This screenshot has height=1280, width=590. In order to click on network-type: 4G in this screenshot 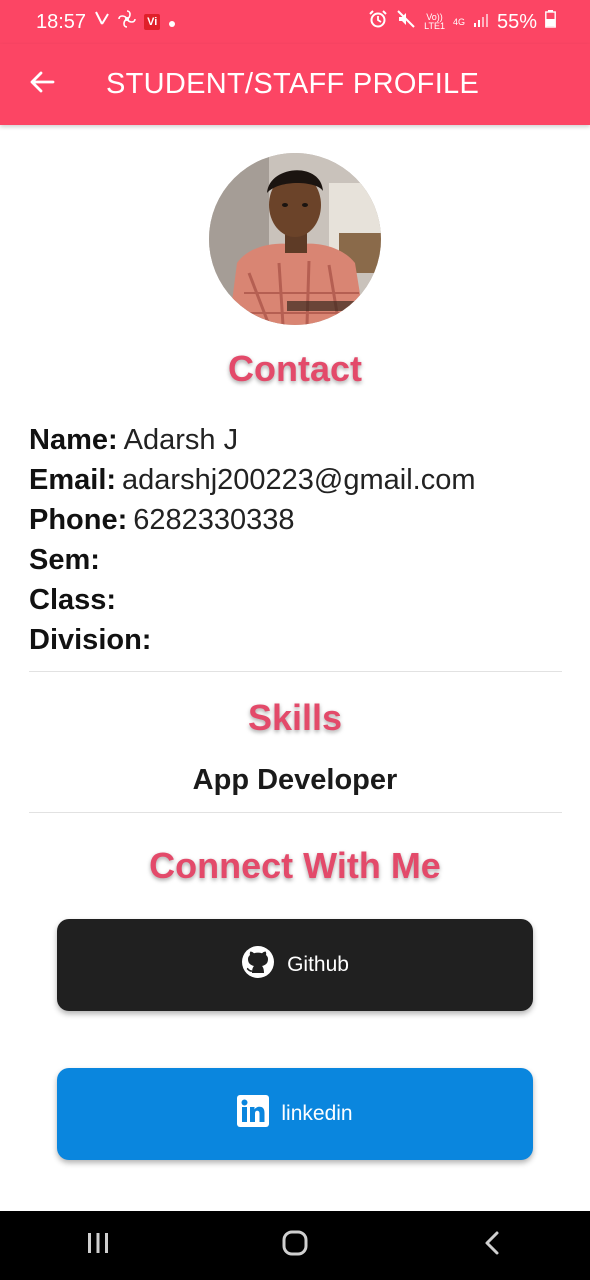, I will do `click(458, 21)`.